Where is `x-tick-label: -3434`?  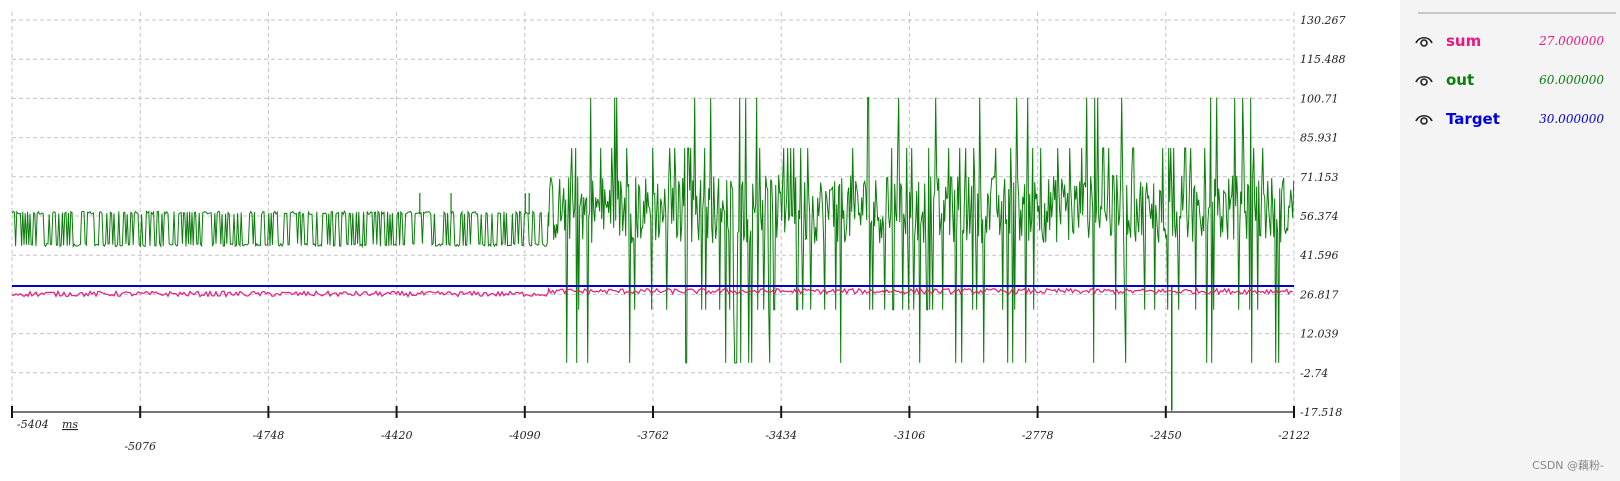 x-tick-label: -3434 is located at coordinates (781, 435).